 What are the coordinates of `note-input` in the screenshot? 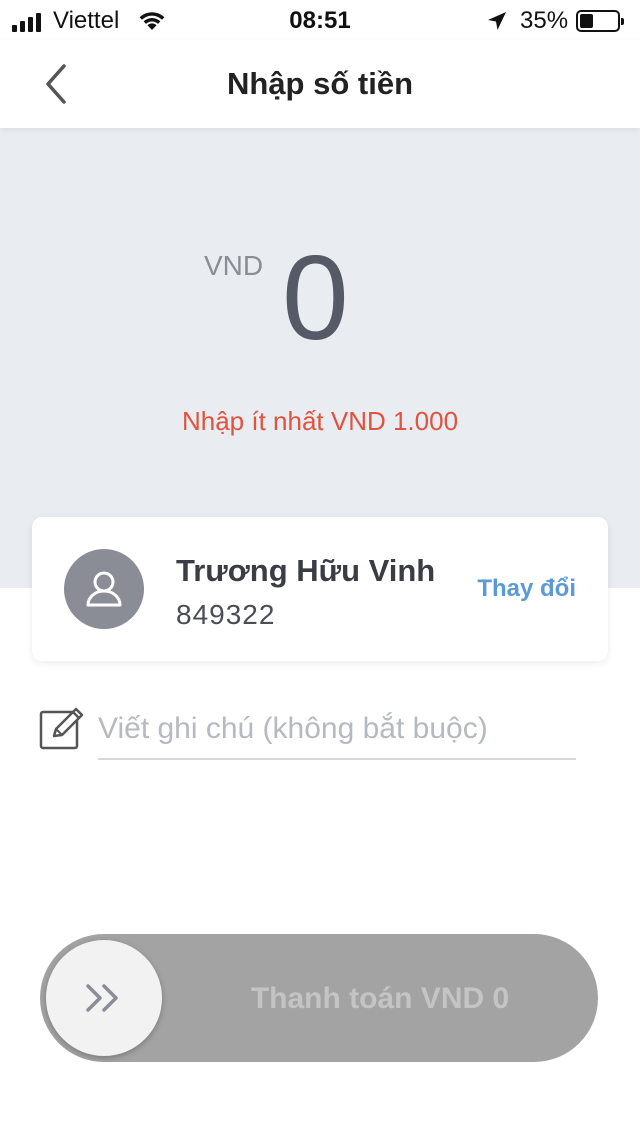 It's located at (337, 730).